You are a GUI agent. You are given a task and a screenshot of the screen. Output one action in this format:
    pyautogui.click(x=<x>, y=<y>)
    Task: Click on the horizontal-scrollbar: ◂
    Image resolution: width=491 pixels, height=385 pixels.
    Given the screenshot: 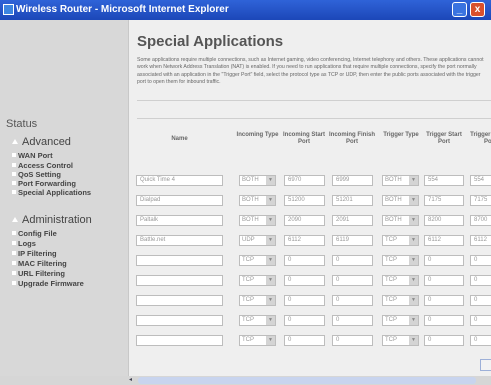 What is the action you would take?
    pyautogui.click(x=245, y=380)
    